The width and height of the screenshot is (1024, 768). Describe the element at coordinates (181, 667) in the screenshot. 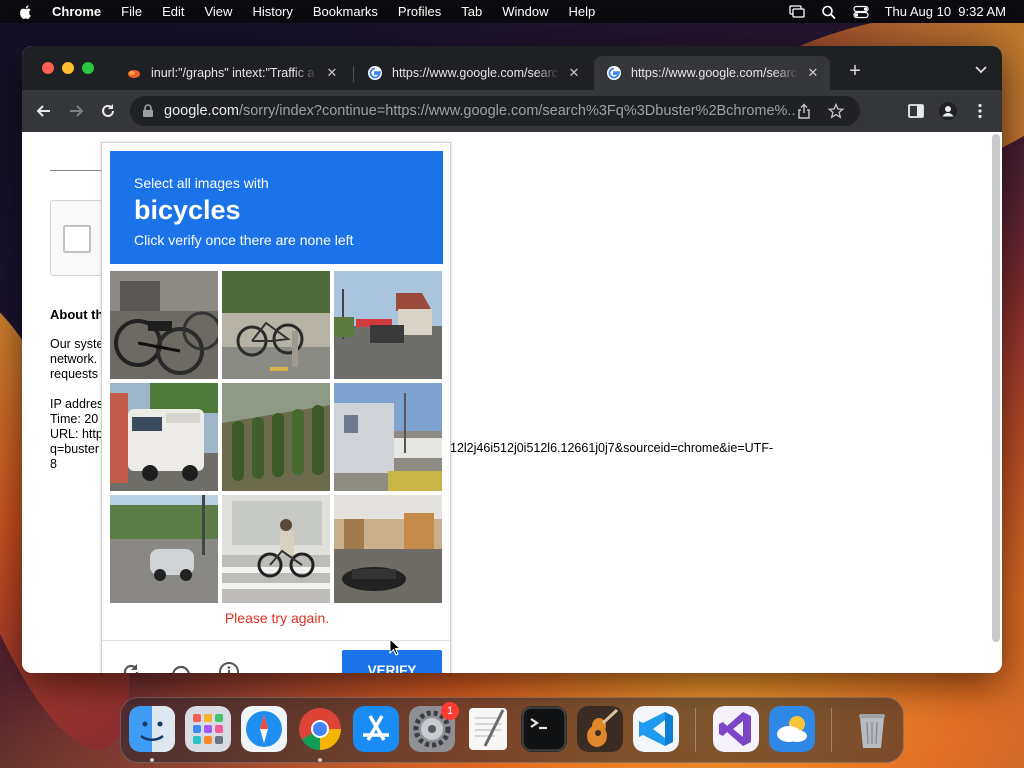

I see `audio-challenge-icon` at that location.